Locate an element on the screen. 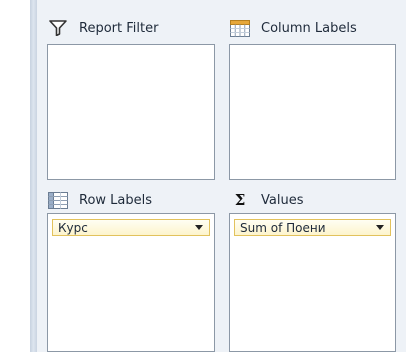 The image size is (406, 352). pane-splitter is located at coordinates (33, 176).